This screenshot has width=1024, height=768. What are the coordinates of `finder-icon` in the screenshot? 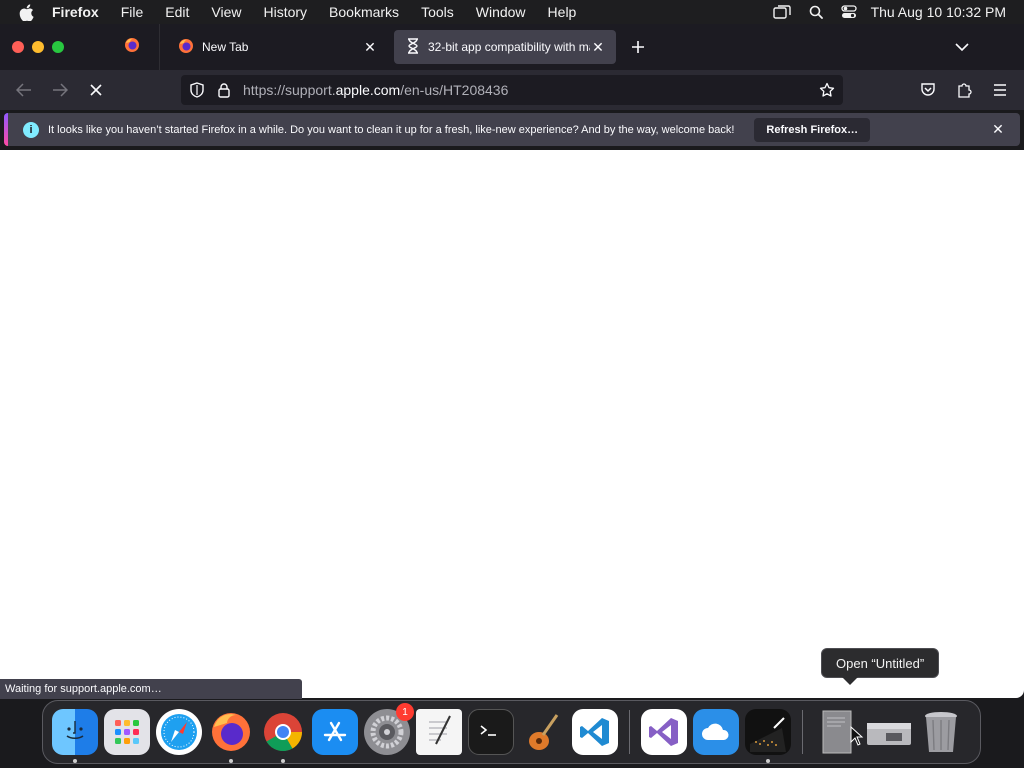 It's located at (75, 736).